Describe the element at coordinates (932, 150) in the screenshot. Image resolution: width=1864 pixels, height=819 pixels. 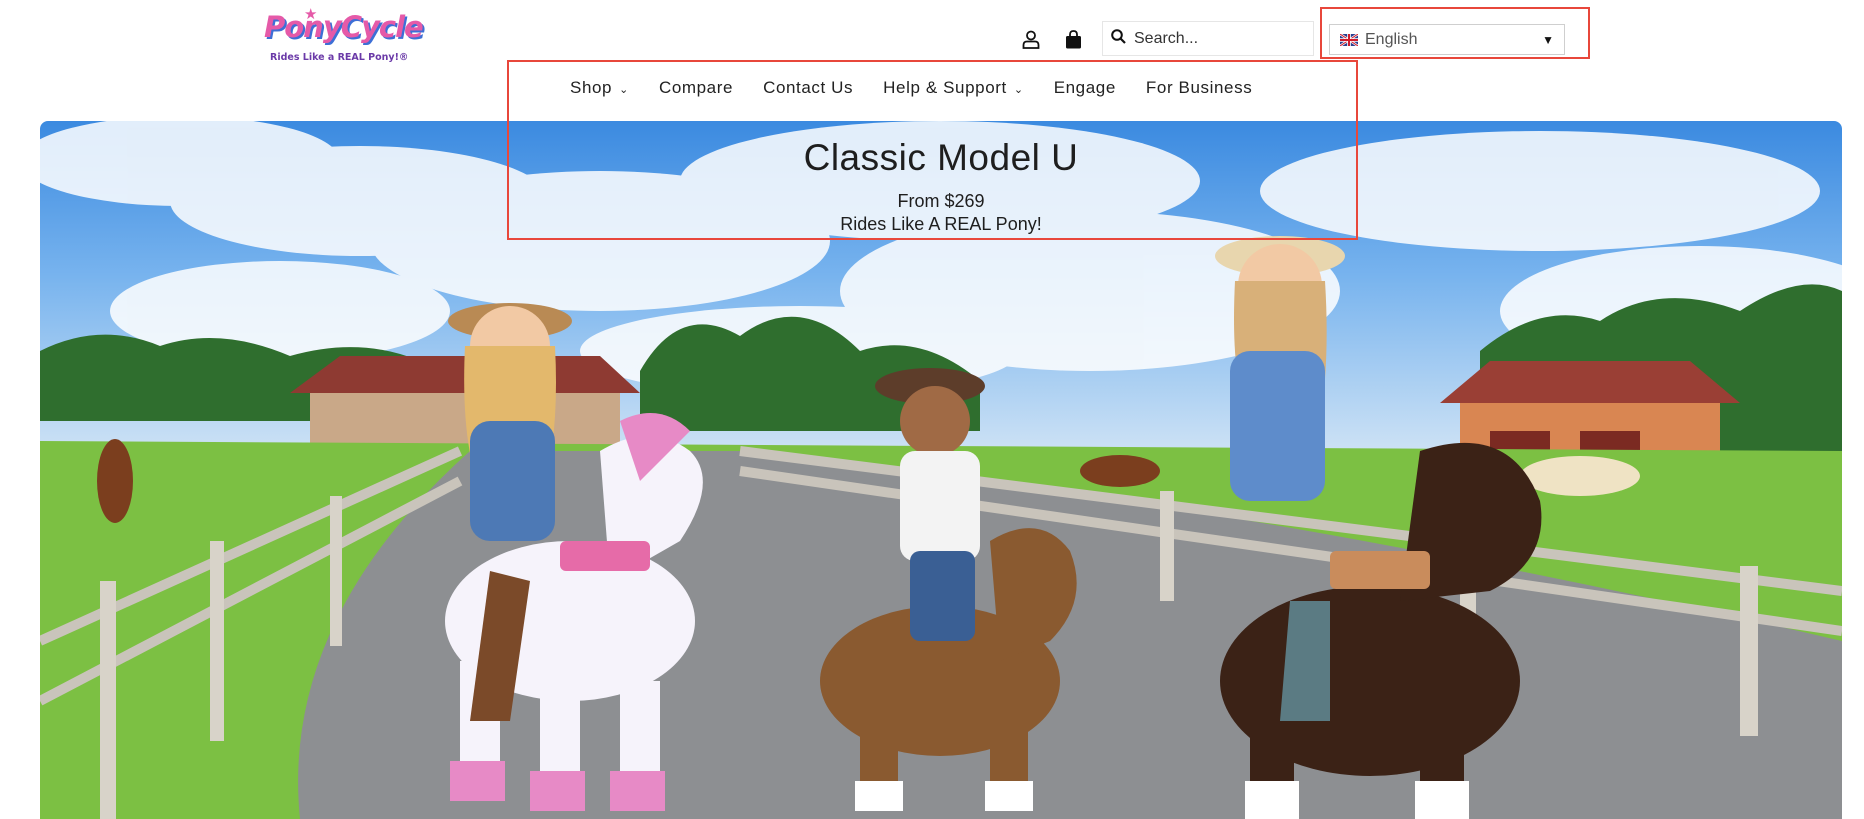
I see `nav-highlight-box` at that location.